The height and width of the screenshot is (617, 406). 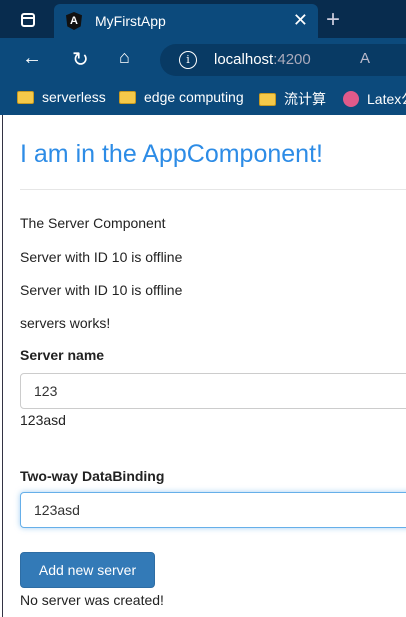 I want to click on tab-strip: A MyFirstApp ✕ +, so click(x=203, y=19).